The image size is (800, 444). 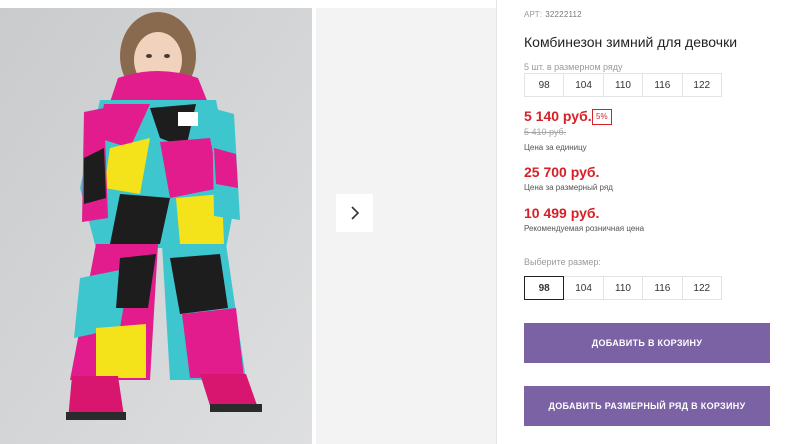 I want to click on unit-price: 5 140 руб., so click(x=558, y=116).